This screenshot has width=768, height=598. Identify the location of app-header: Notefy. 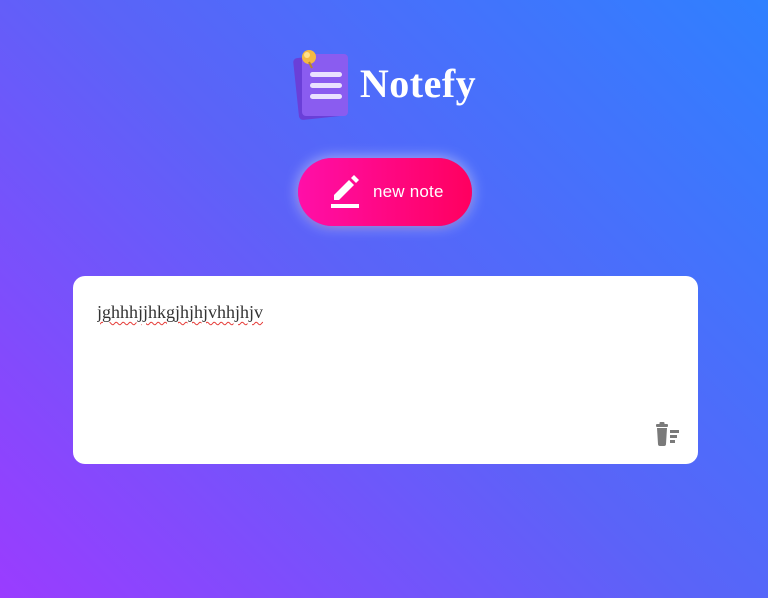
(384, 84).